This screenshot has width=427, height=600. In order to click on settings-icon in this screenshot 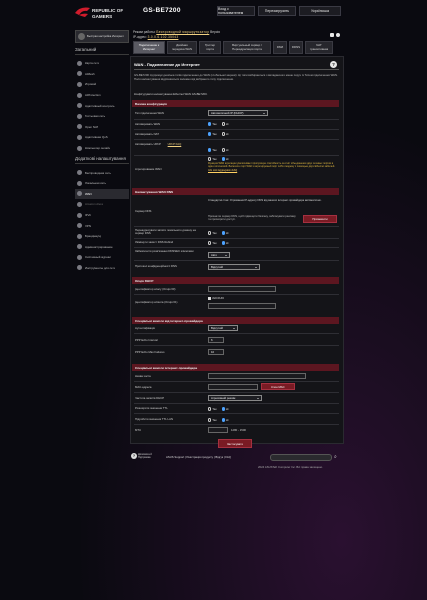, I will do `click(338, 35)`.